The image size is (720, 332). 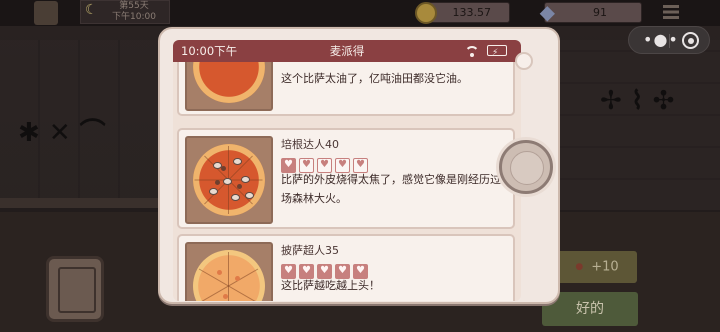 I want to click on background-wall-right, so click(x=640, y=125).